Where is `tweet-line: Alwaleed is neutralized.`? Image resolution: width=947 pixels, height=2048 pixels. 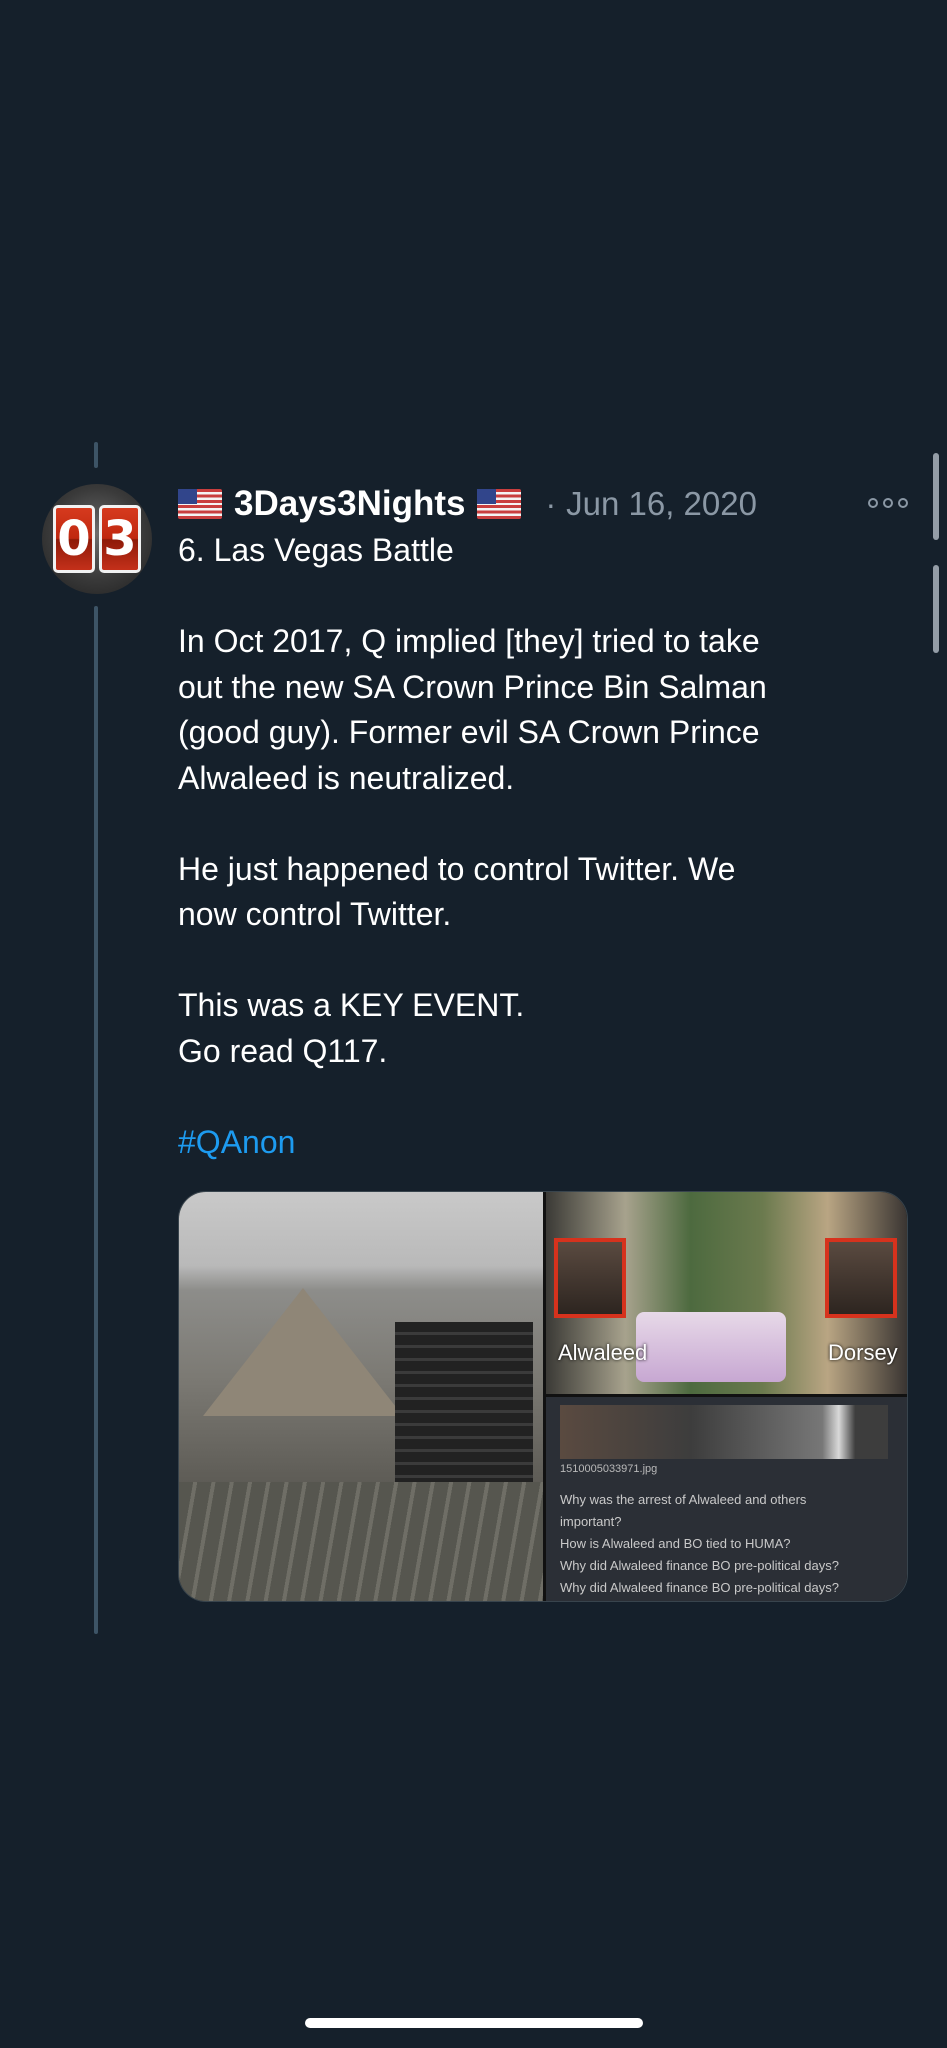 tweet-line: Alwaleed is neutralized. is located at coordinates (346, 777).